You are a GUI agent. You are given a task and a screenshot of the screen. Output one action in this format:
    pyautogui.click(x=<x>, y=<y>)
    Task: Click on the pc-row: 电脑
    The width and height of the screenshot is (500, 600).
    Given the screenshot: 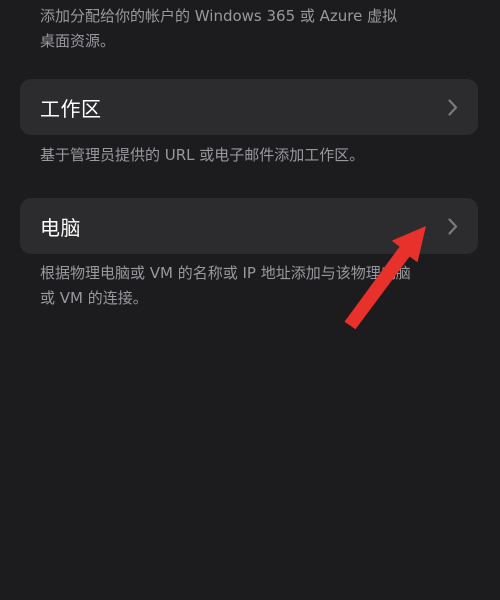 What is the action you would take?
    pyautogui.click(x=249, y=226)
    